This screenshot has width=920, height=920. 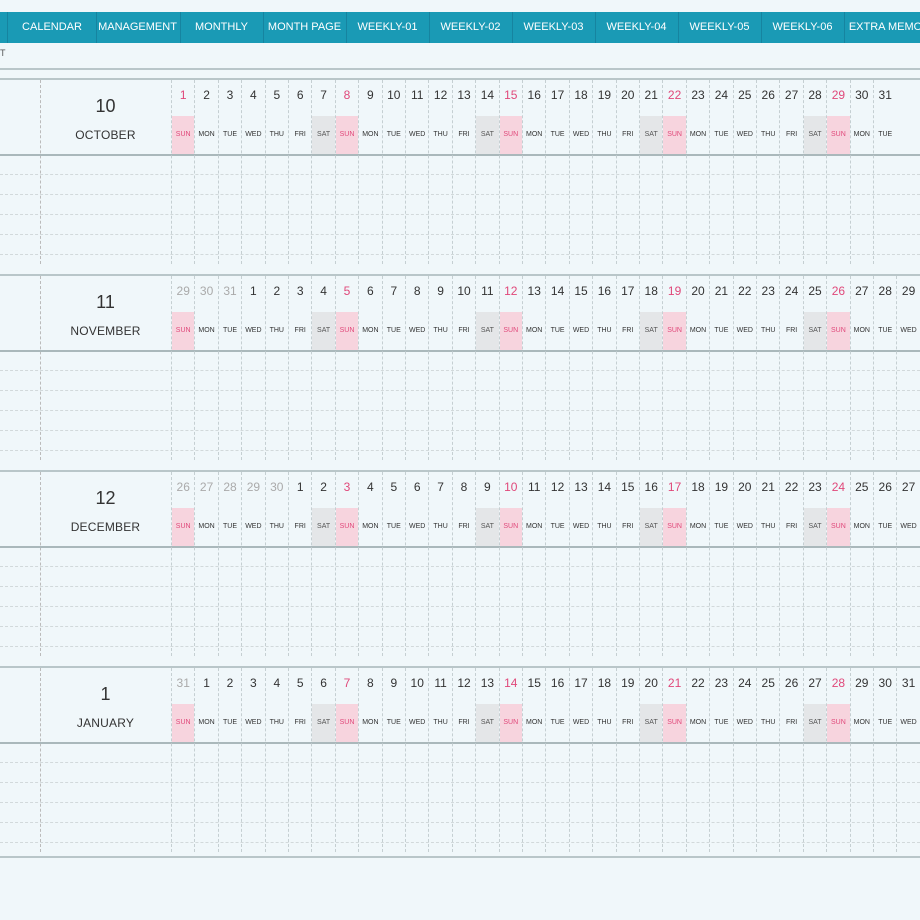 What do you see at coordinates (299, 564) in the screenshot?
I see `day-column: 1 FRI` at bounding box center [299, 564].